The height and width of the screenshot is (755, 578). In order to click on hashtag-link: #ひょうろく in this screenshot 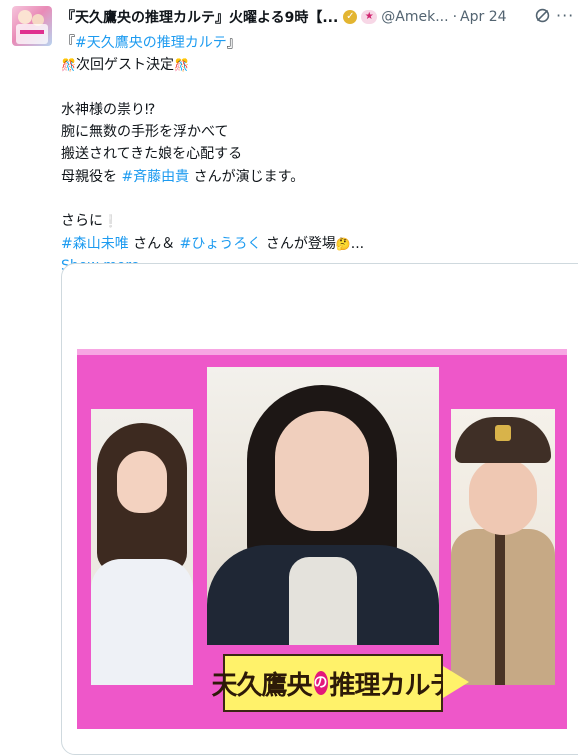, I will do `click(221, 244)`.